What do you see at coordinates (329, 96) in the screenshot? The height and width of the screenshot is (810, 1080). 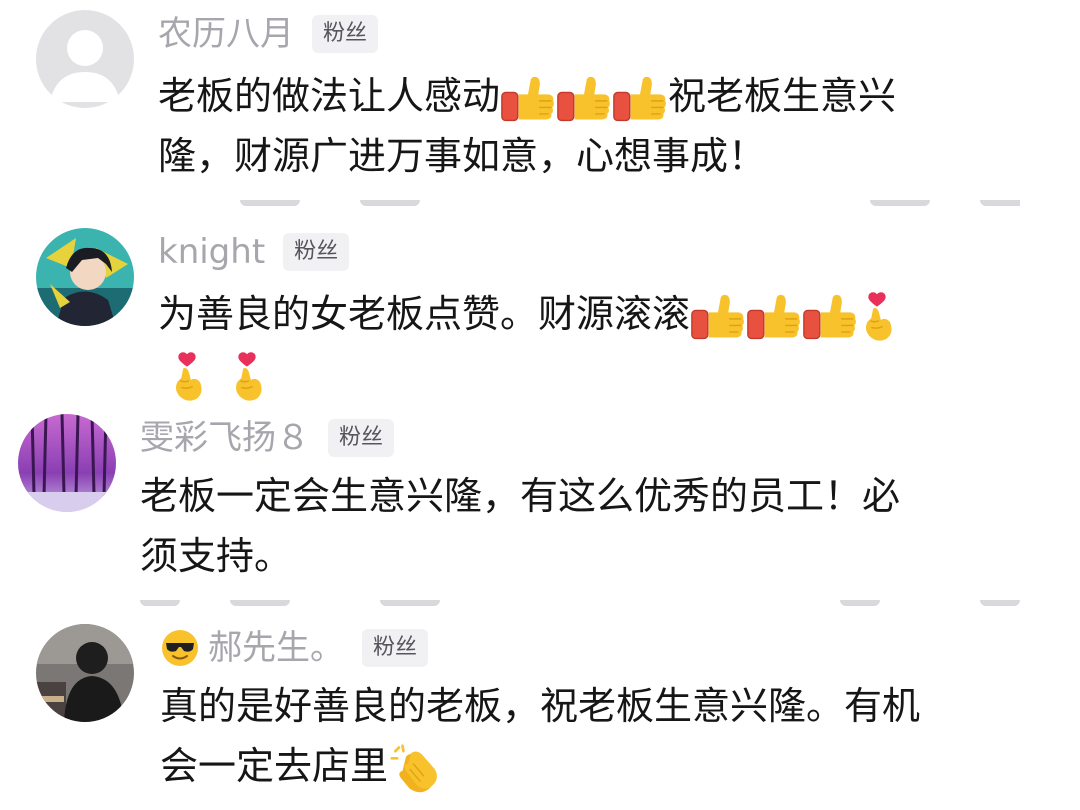 I see `comment-line: 老板的做法让人感动` at bounding box center [329, 96].